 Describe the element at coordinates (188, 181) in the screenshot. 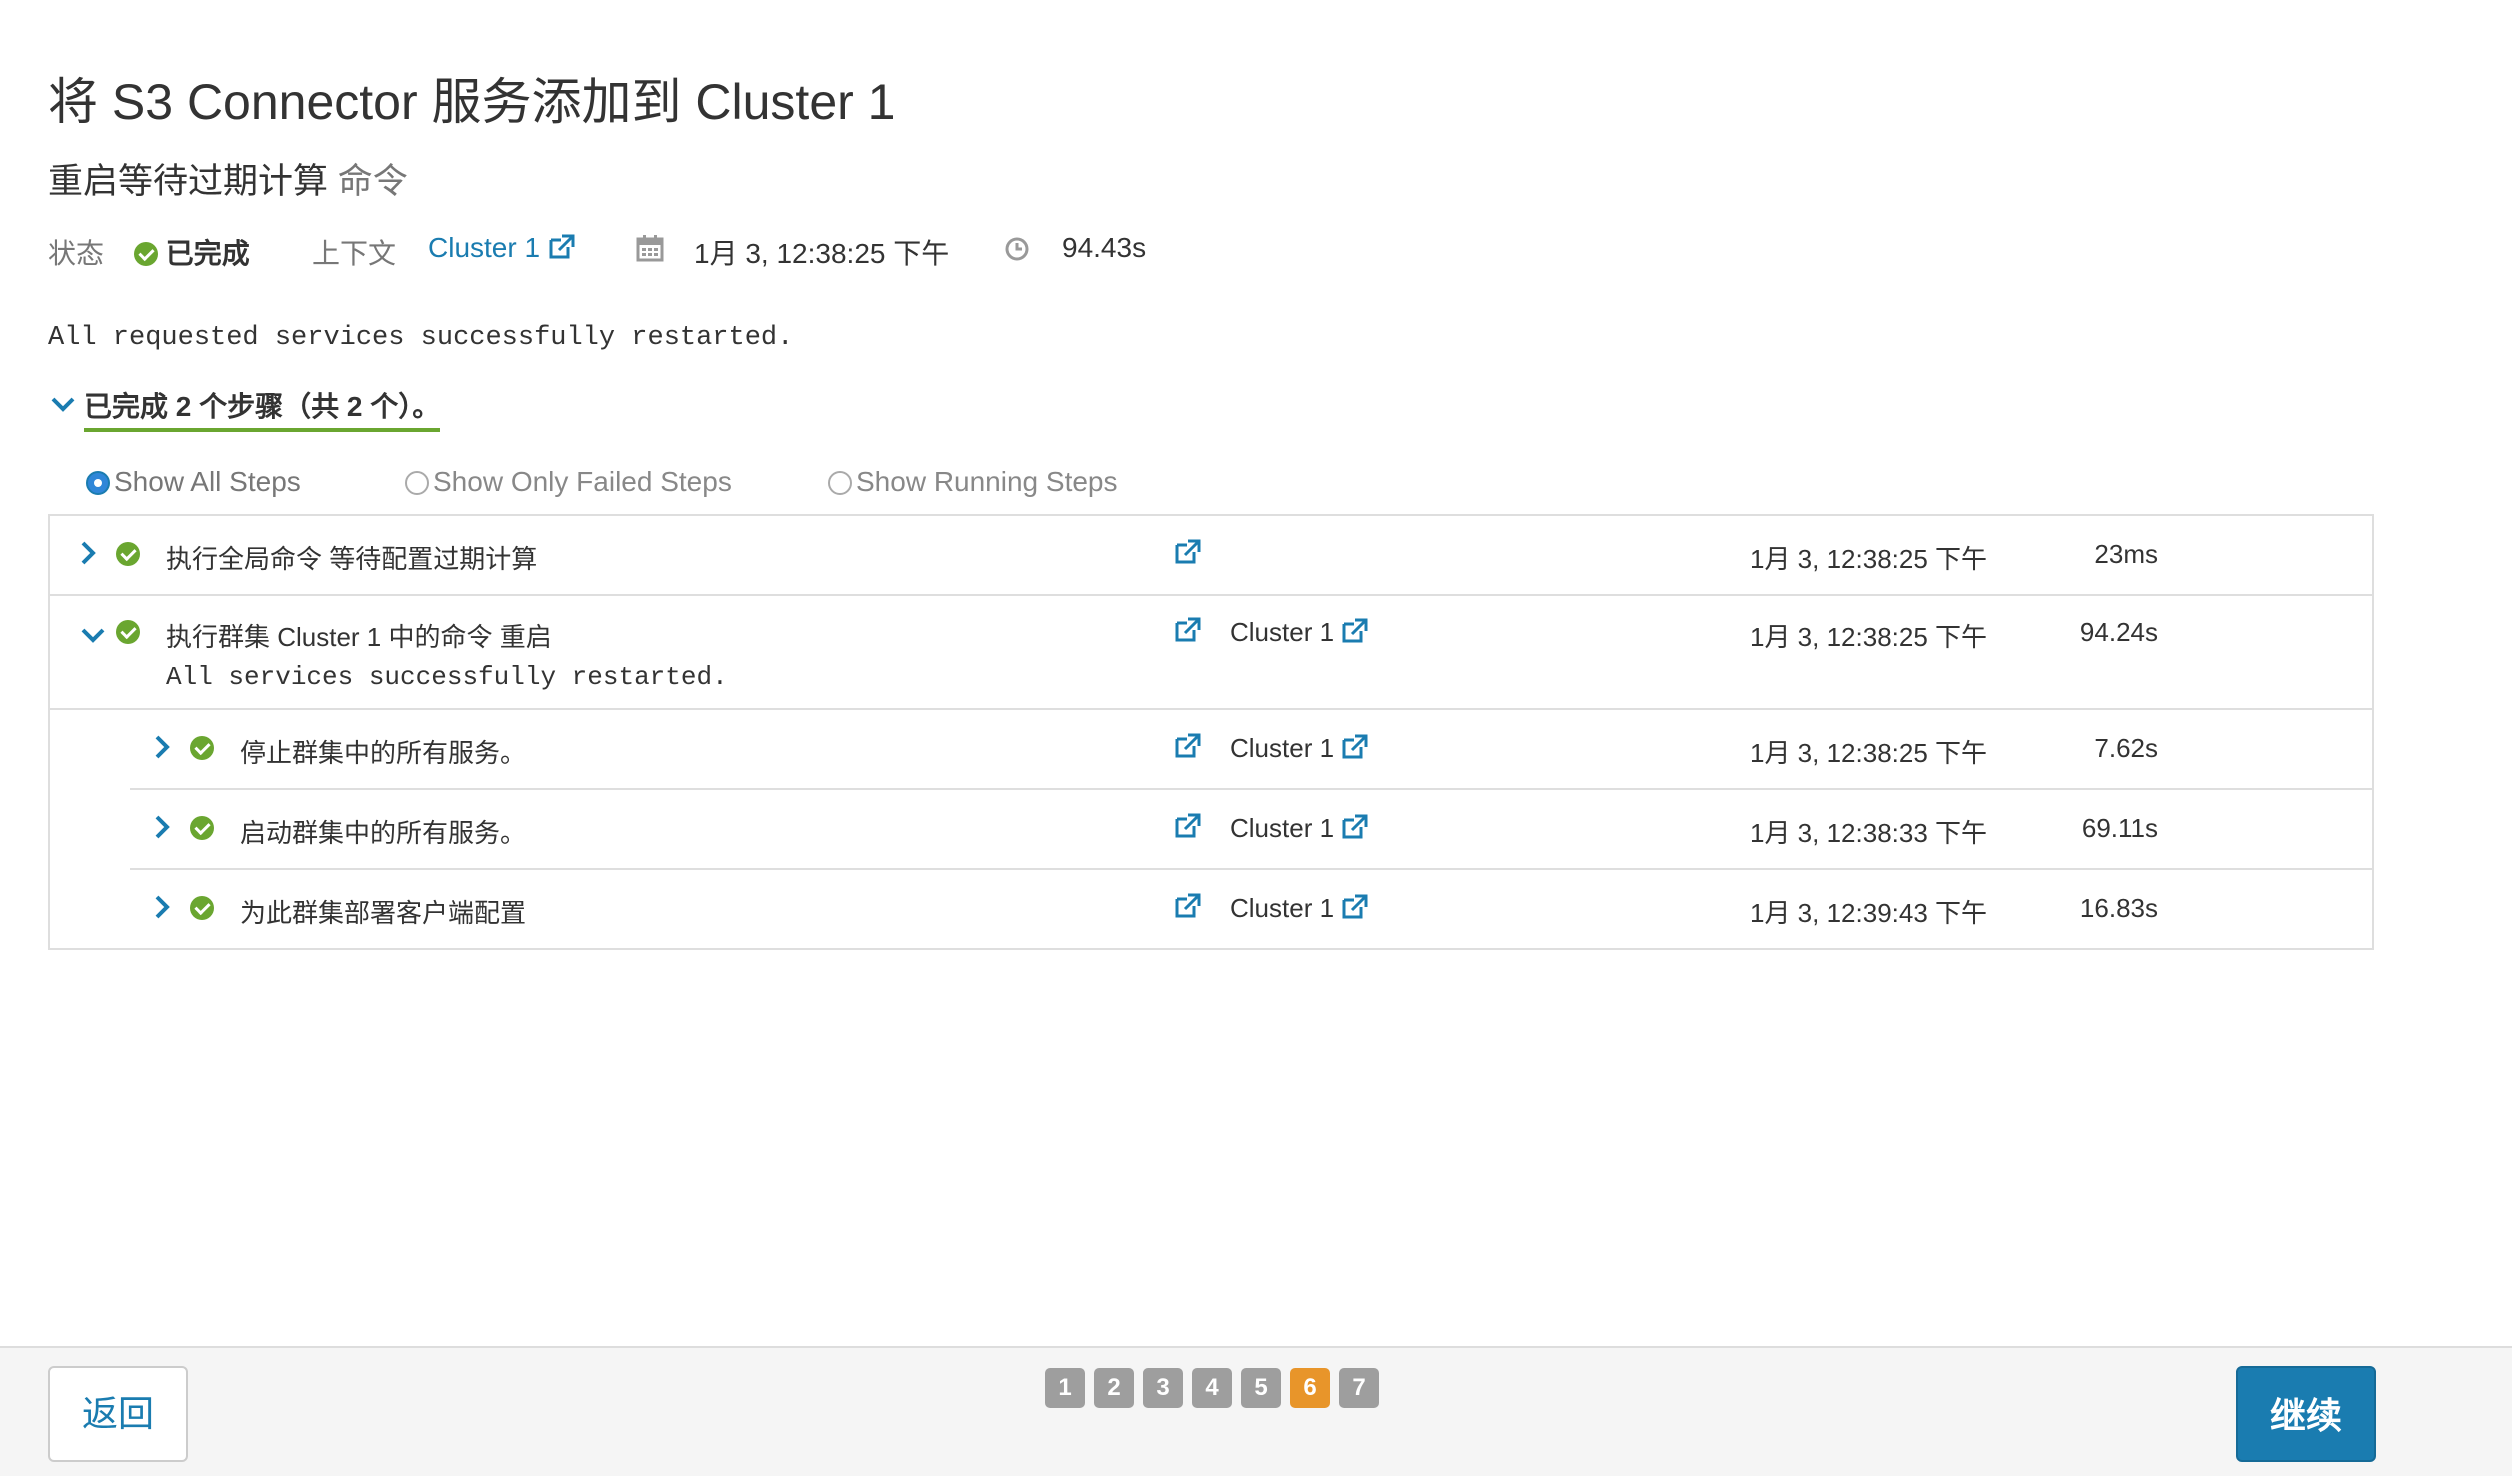

I see `command-name: 重启等待过期计算` at that location.